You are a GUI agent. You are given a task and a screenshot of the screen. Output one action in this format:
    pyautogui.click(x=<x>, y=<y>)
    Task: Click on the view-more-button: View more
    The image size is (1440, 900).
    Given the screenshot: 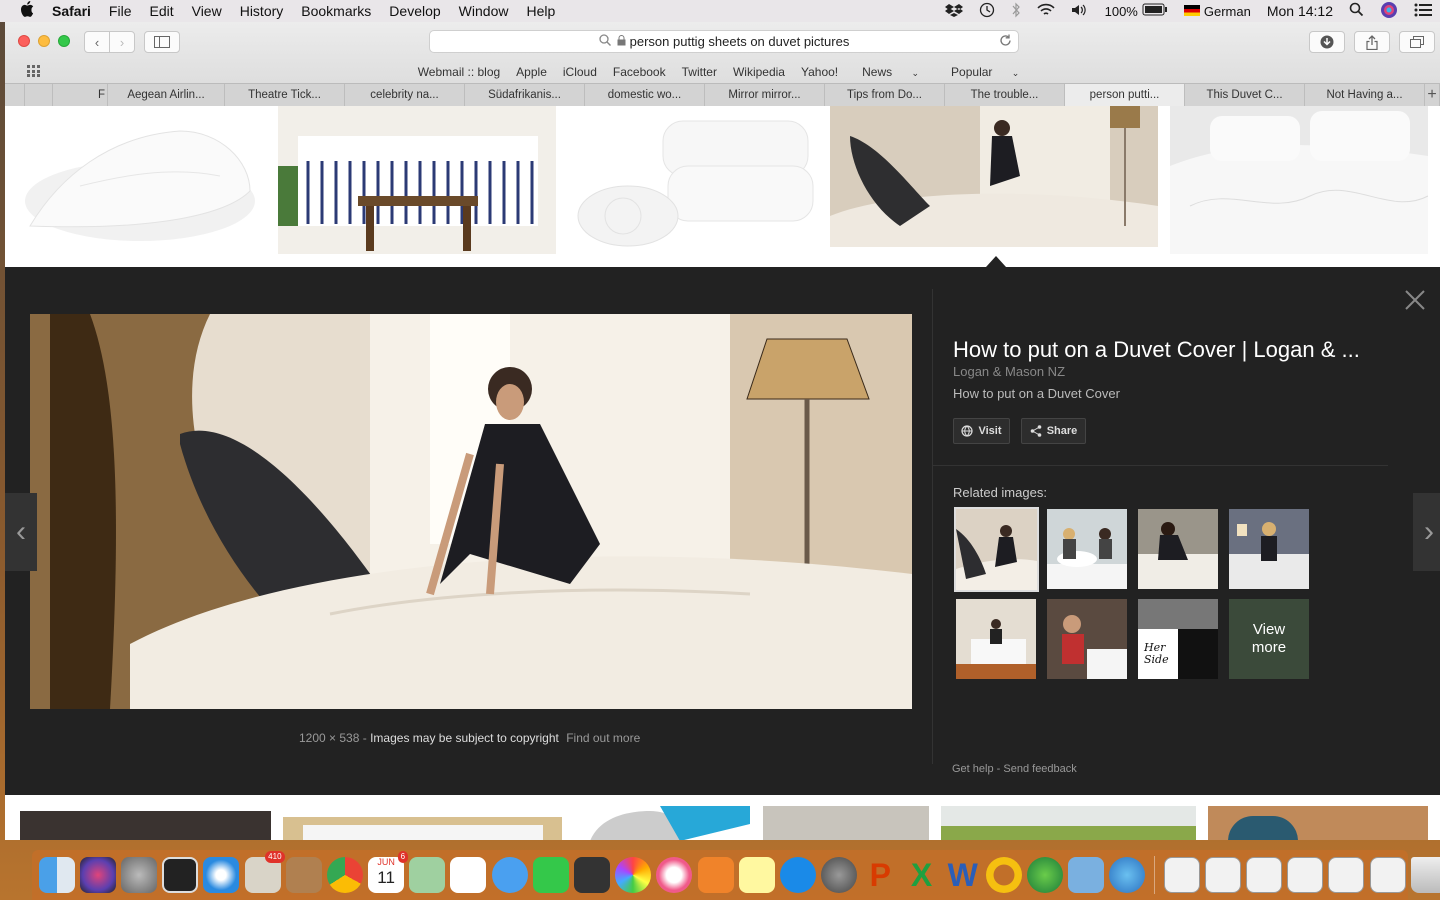 What is the action you would take?
    pyautogui.click(x=1269, y=639)
    